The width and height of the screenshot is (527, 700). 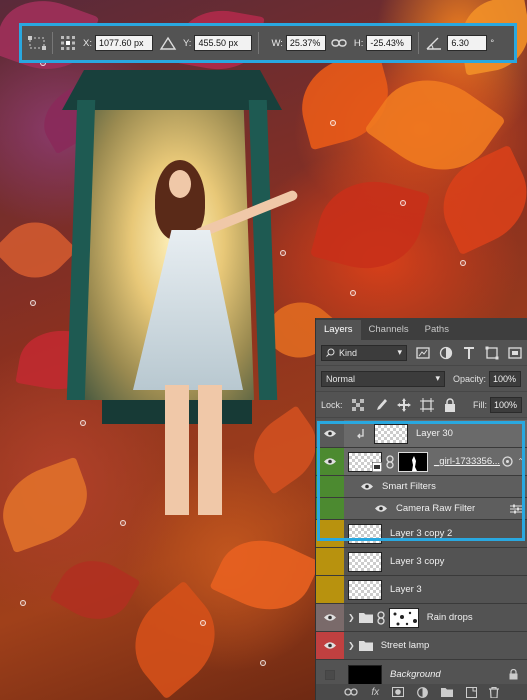 What do you see at coordinates (358, 405) in the screenshot?
I see `lock-transparent-icon` at bounding box center [358, 405].